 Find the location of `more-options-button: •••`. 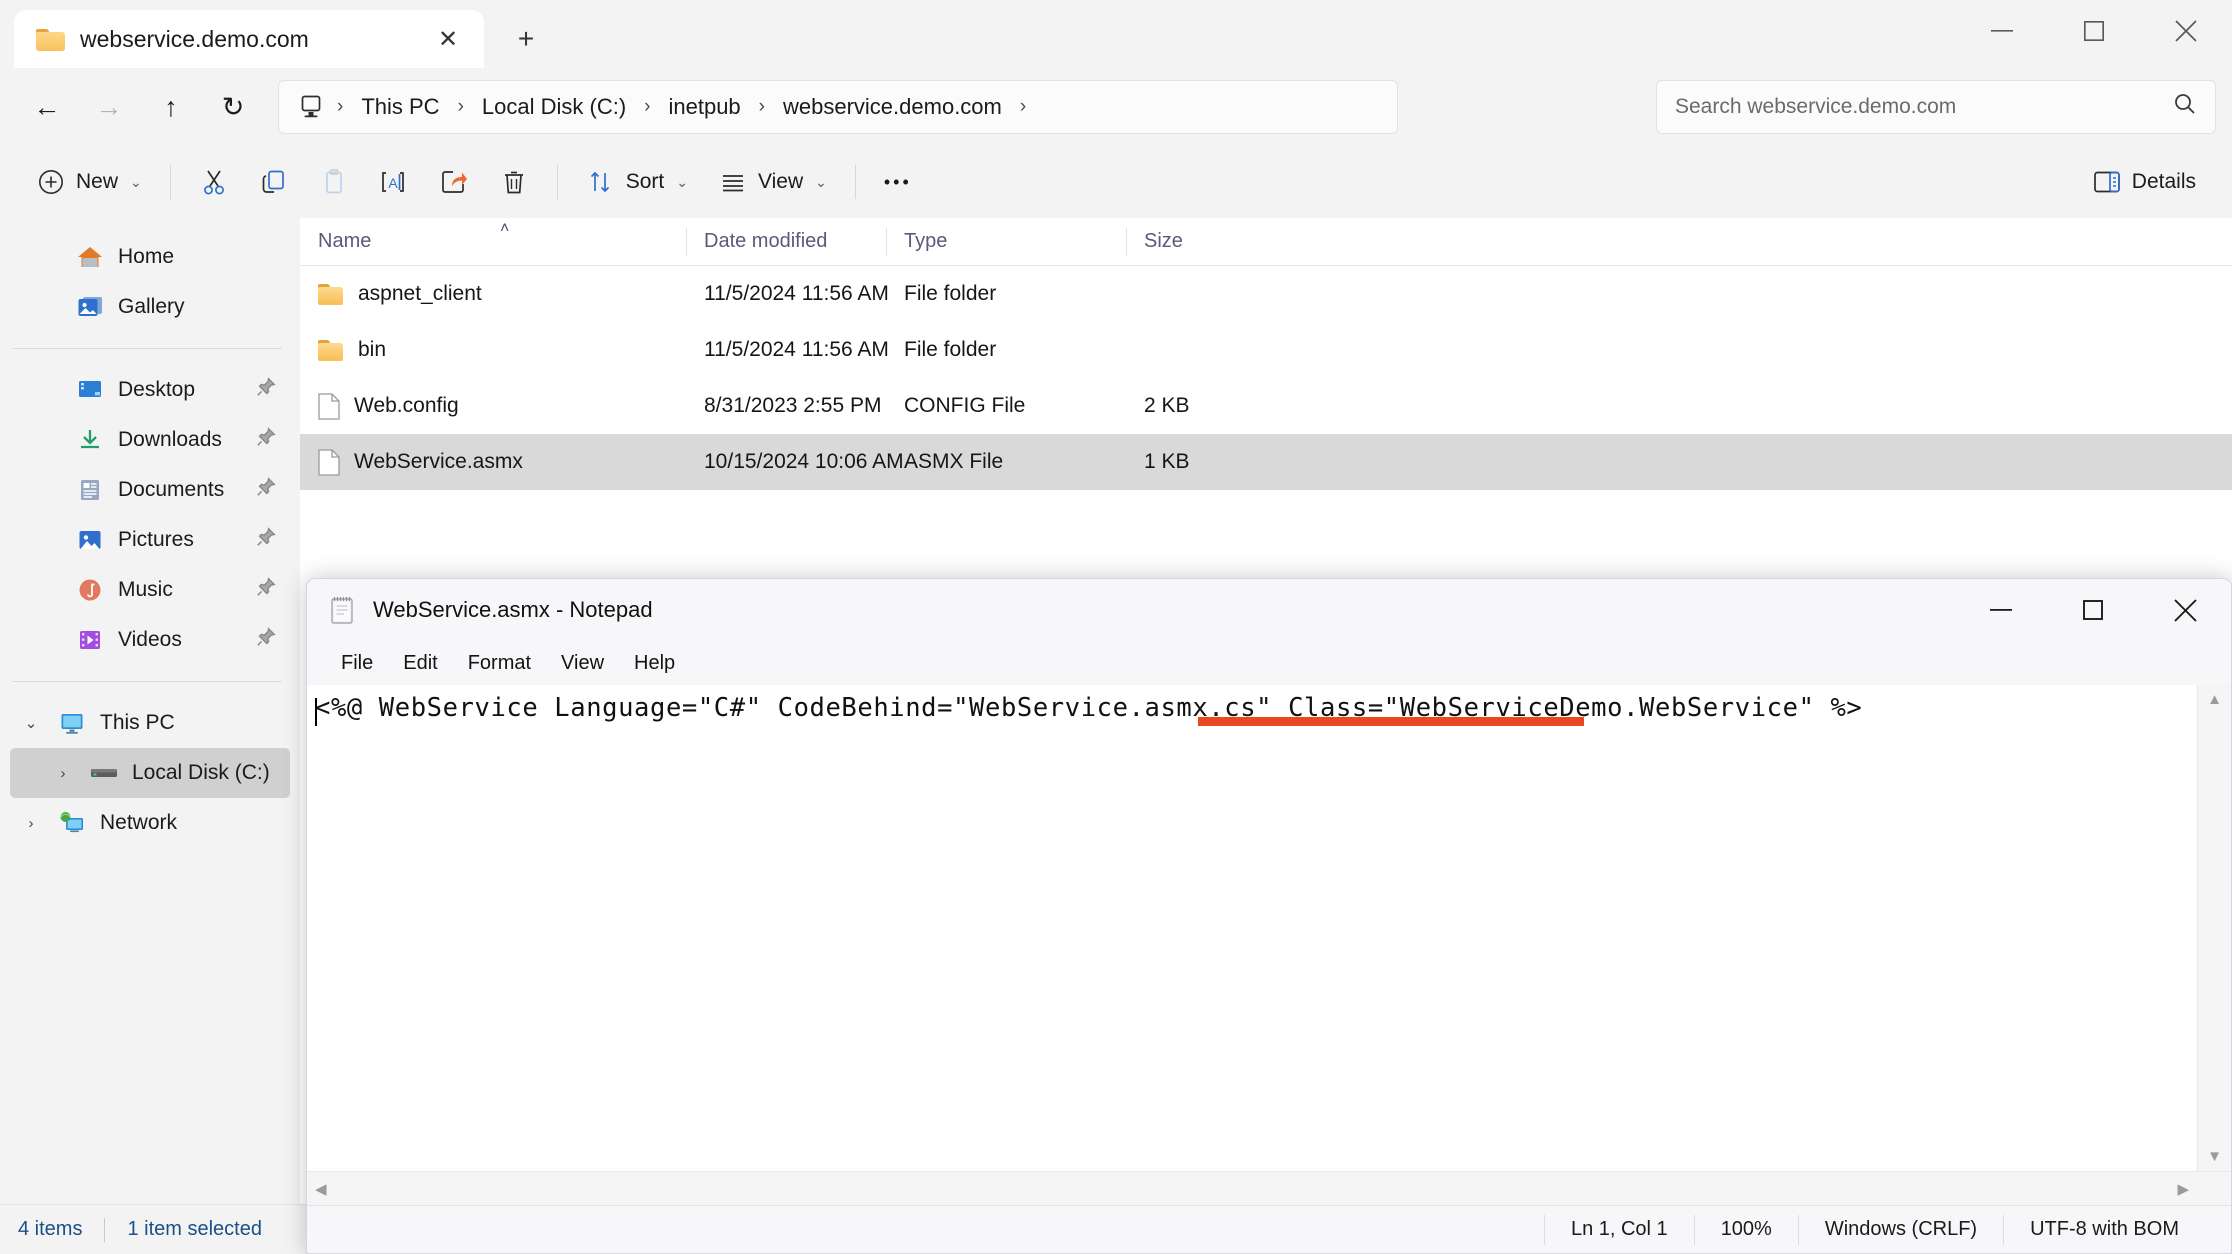

more-options-button: ••• is located at coordinates (898, 182).